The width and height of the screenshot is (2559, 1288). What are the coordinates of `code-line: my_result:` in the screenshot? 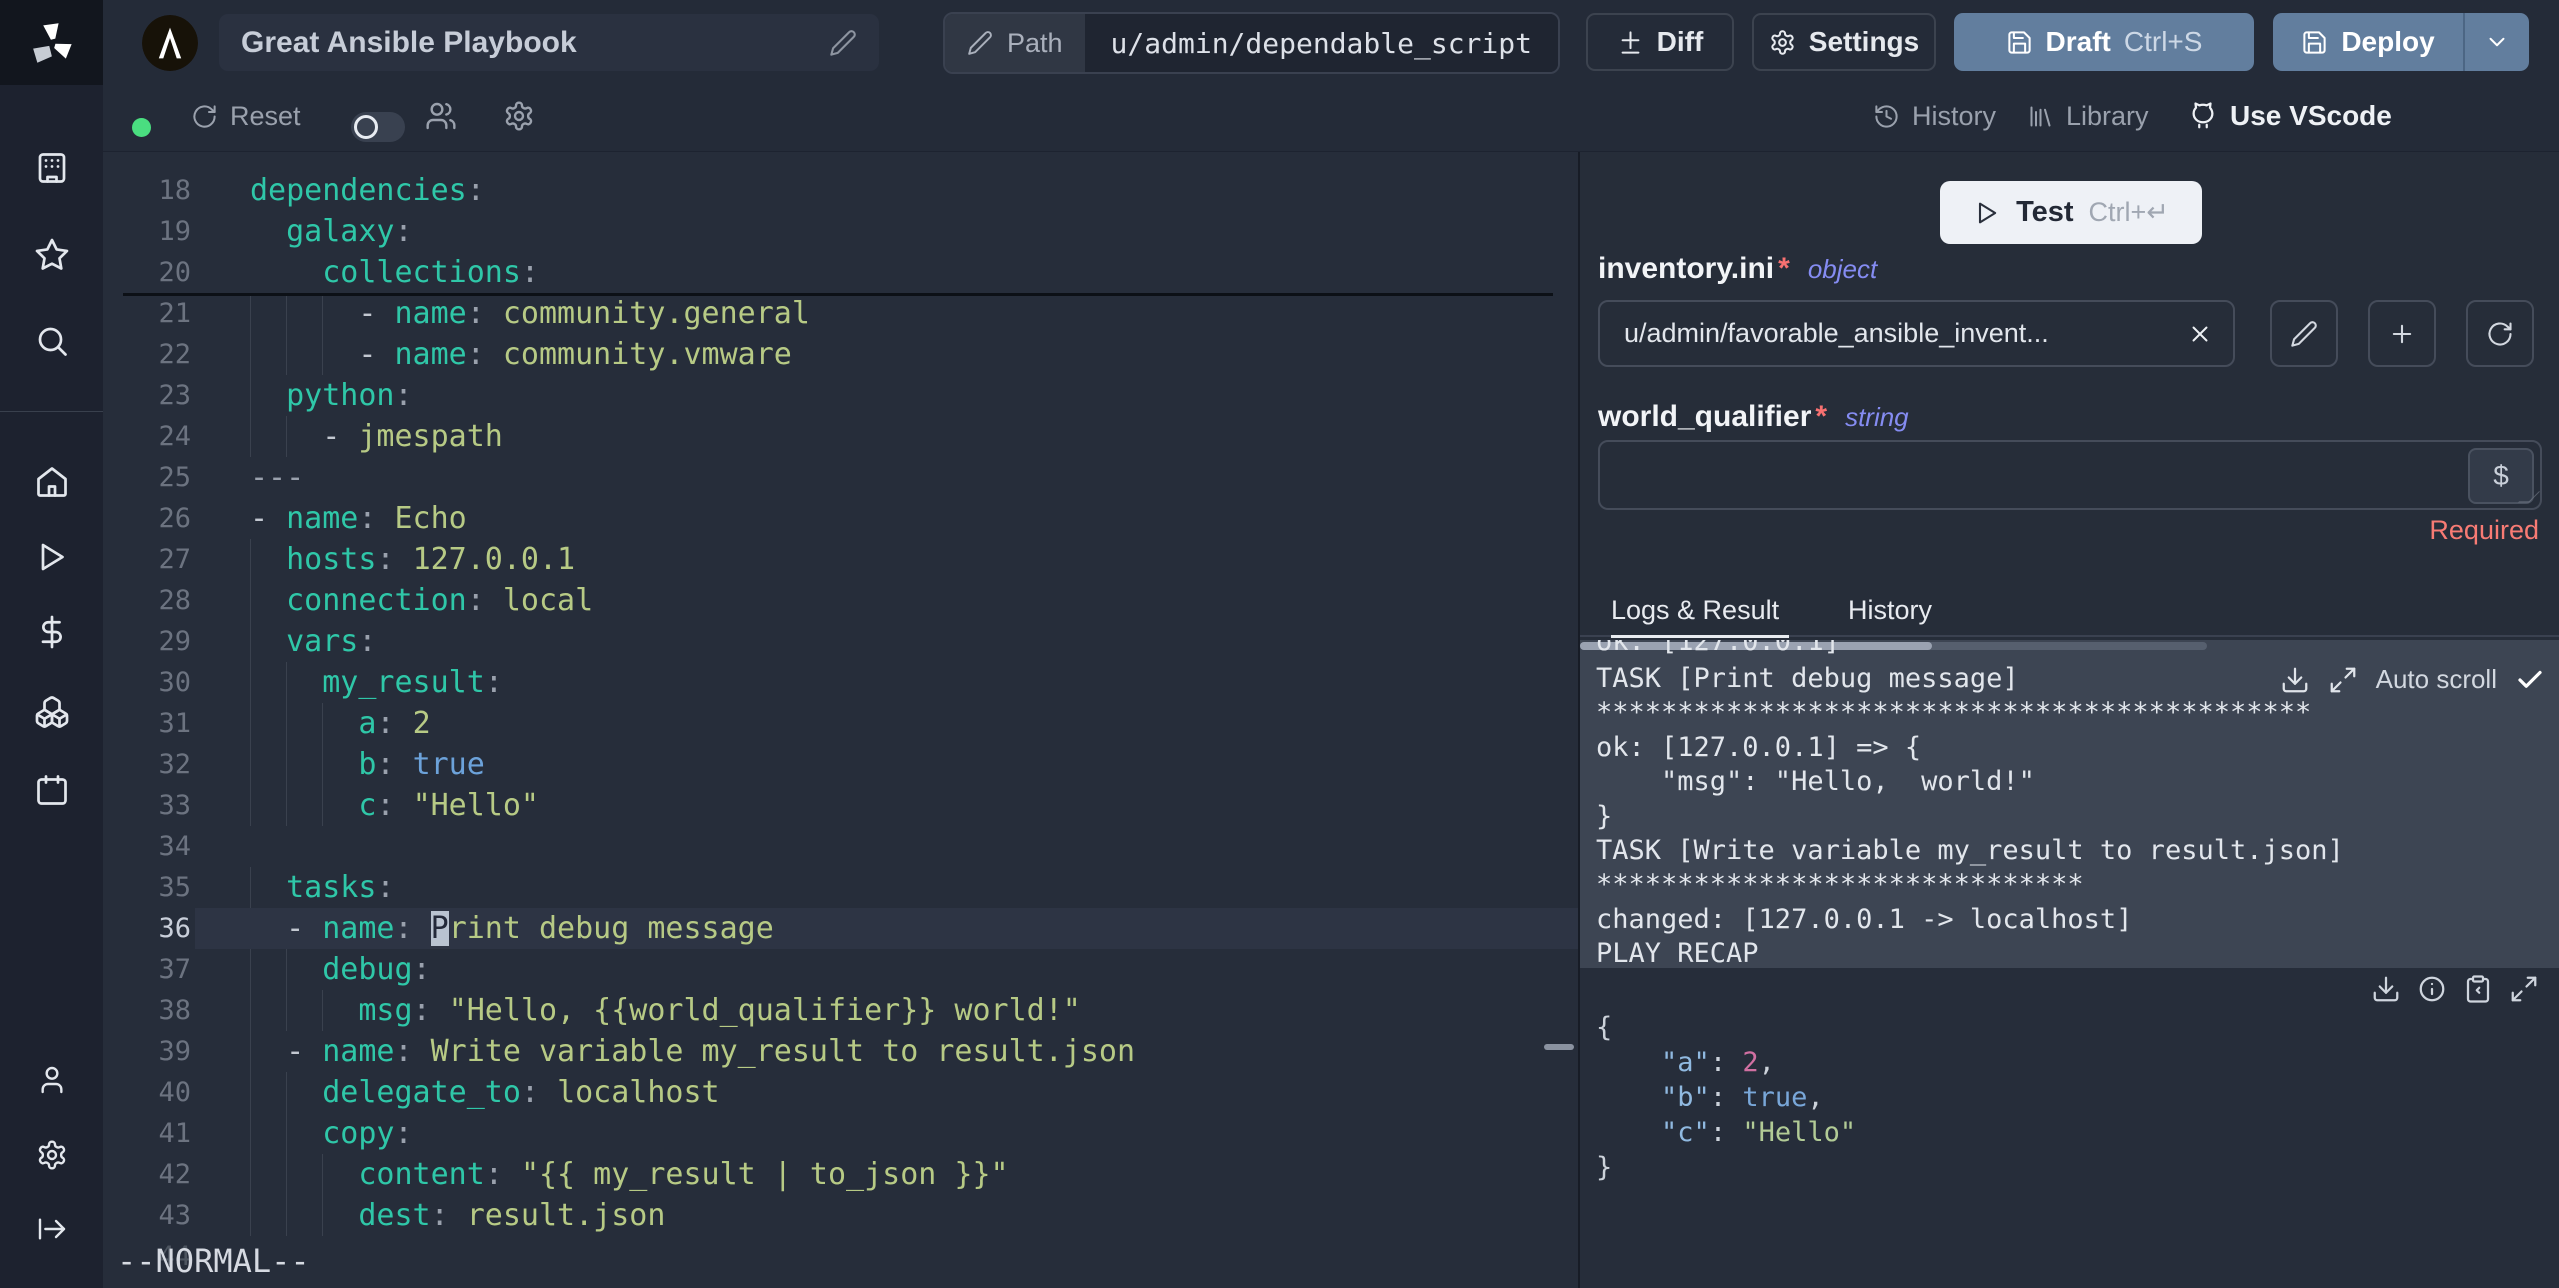 It's located at (914, 682).